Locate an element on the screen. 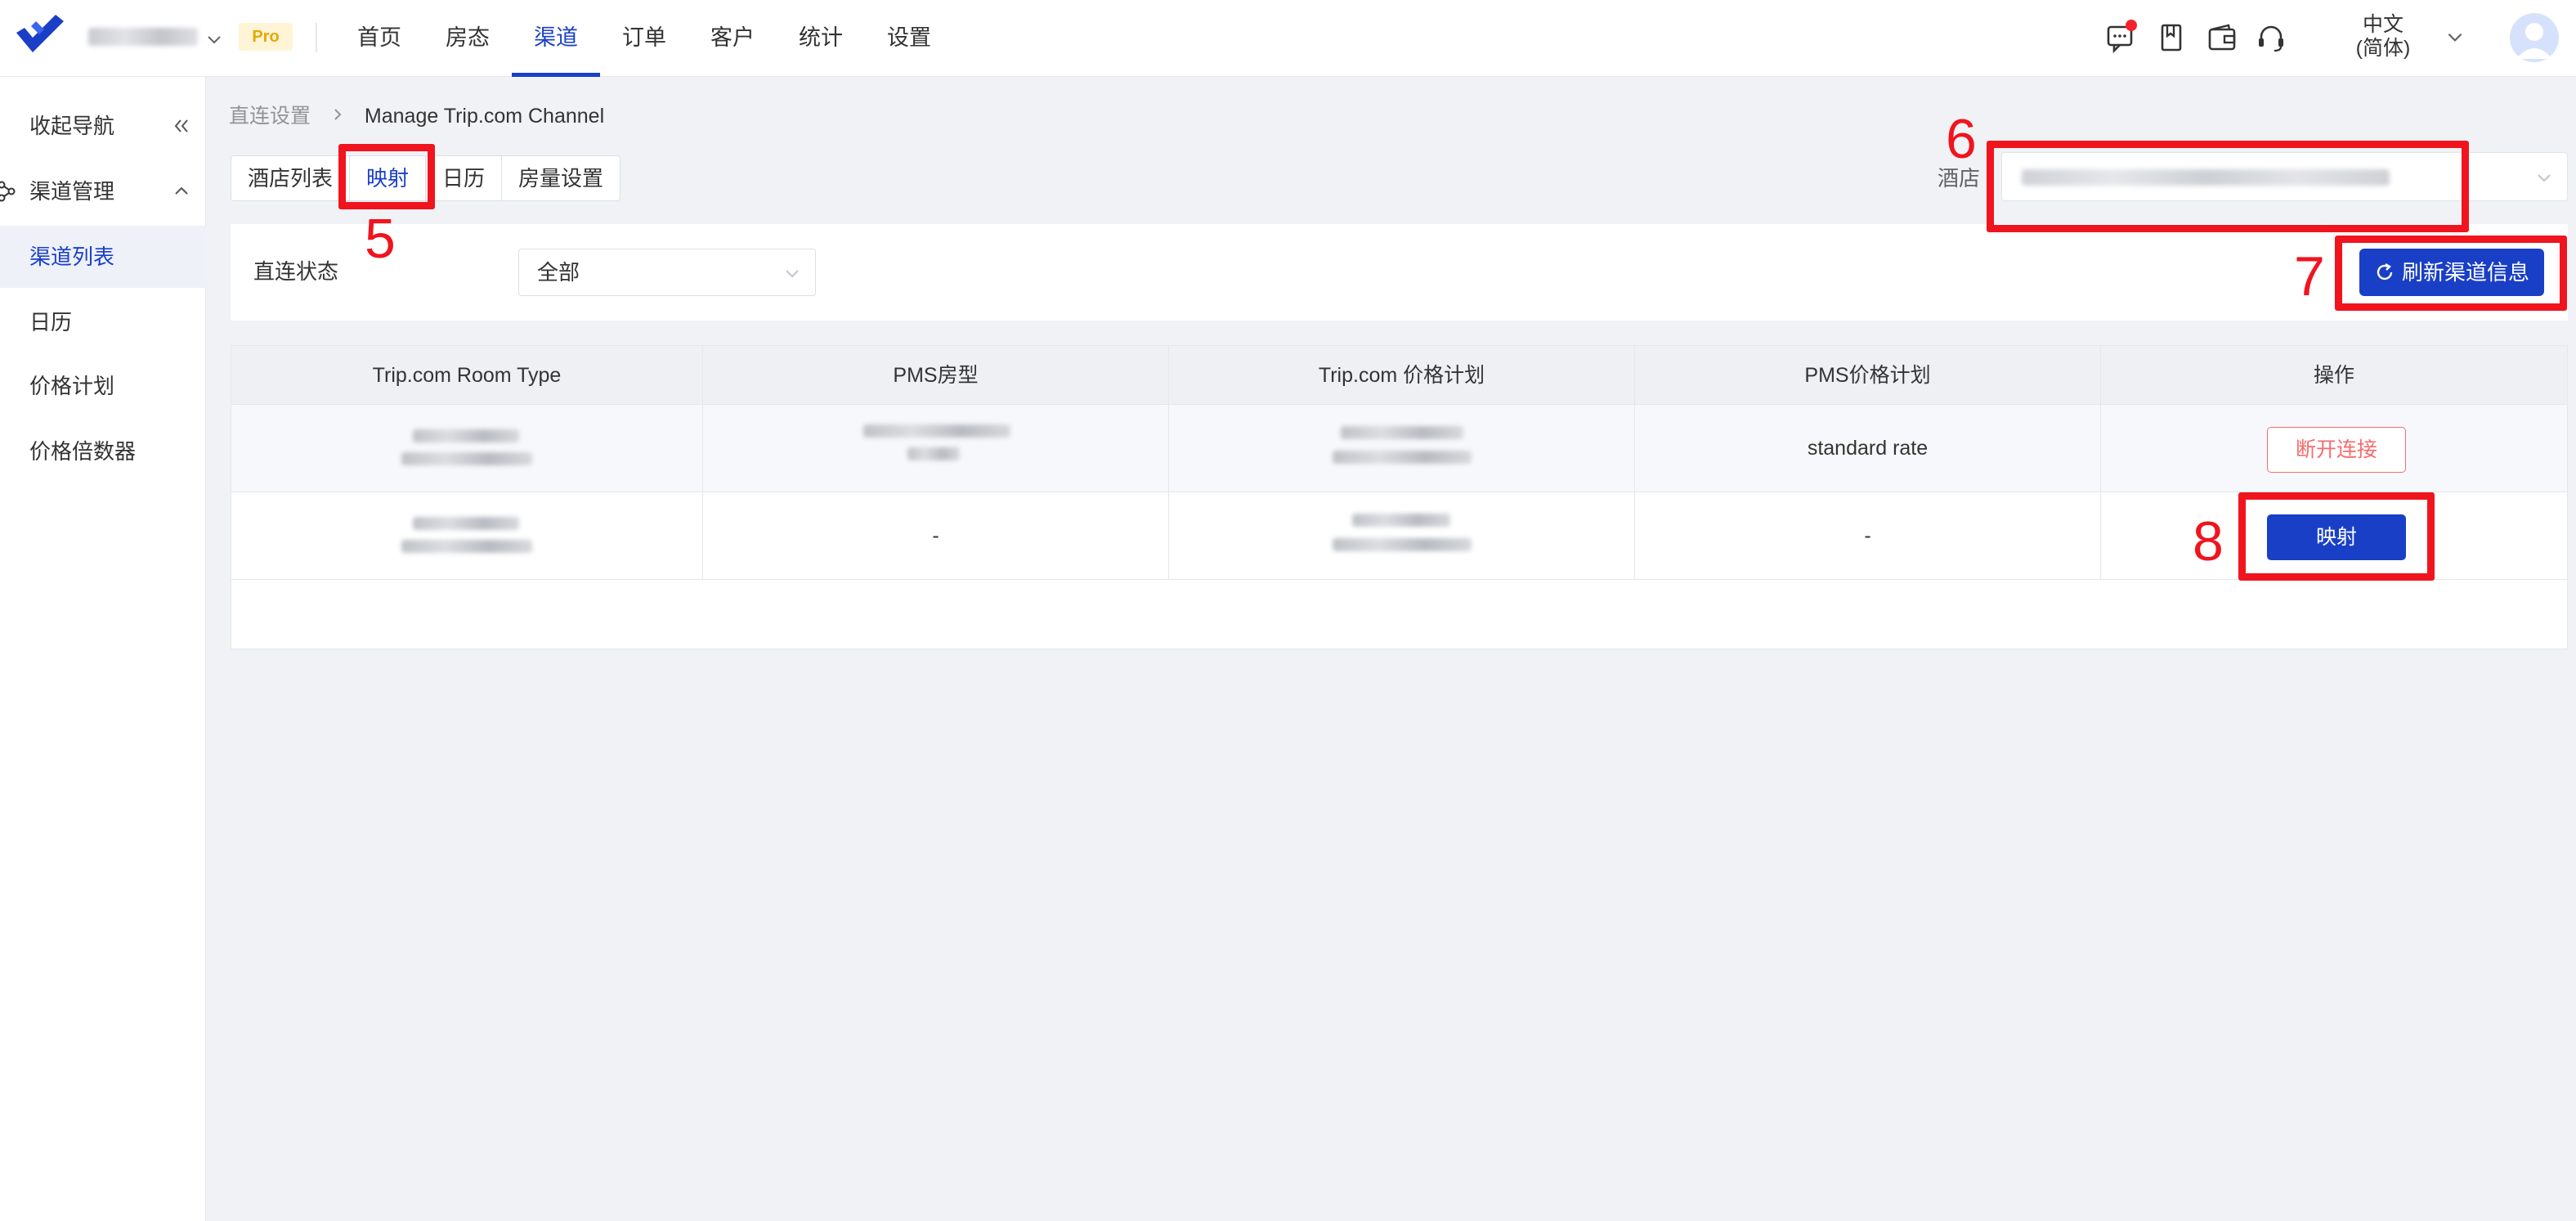 The image size is (2576, 1221). chevron-right-icon is located at coordinates (337, 116).